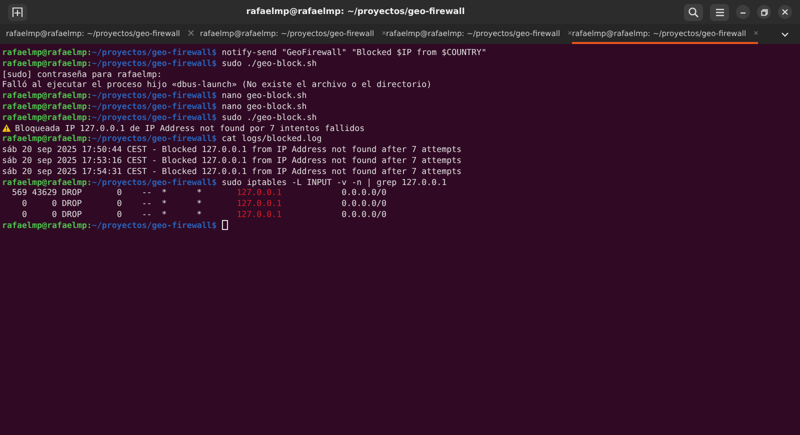 This screenshot has width=800, height=435. I want to click on output-text: Falló al ejecutar el proceso hijo «dbus-launch» (No existe el archivo o el directorio), so click(217, 84).